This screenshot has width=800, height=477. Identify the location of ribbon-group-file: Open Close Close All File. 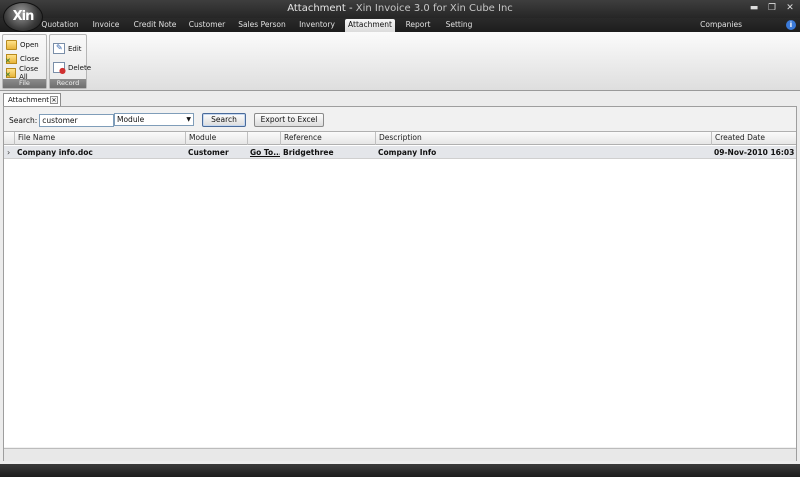
(24, 61).